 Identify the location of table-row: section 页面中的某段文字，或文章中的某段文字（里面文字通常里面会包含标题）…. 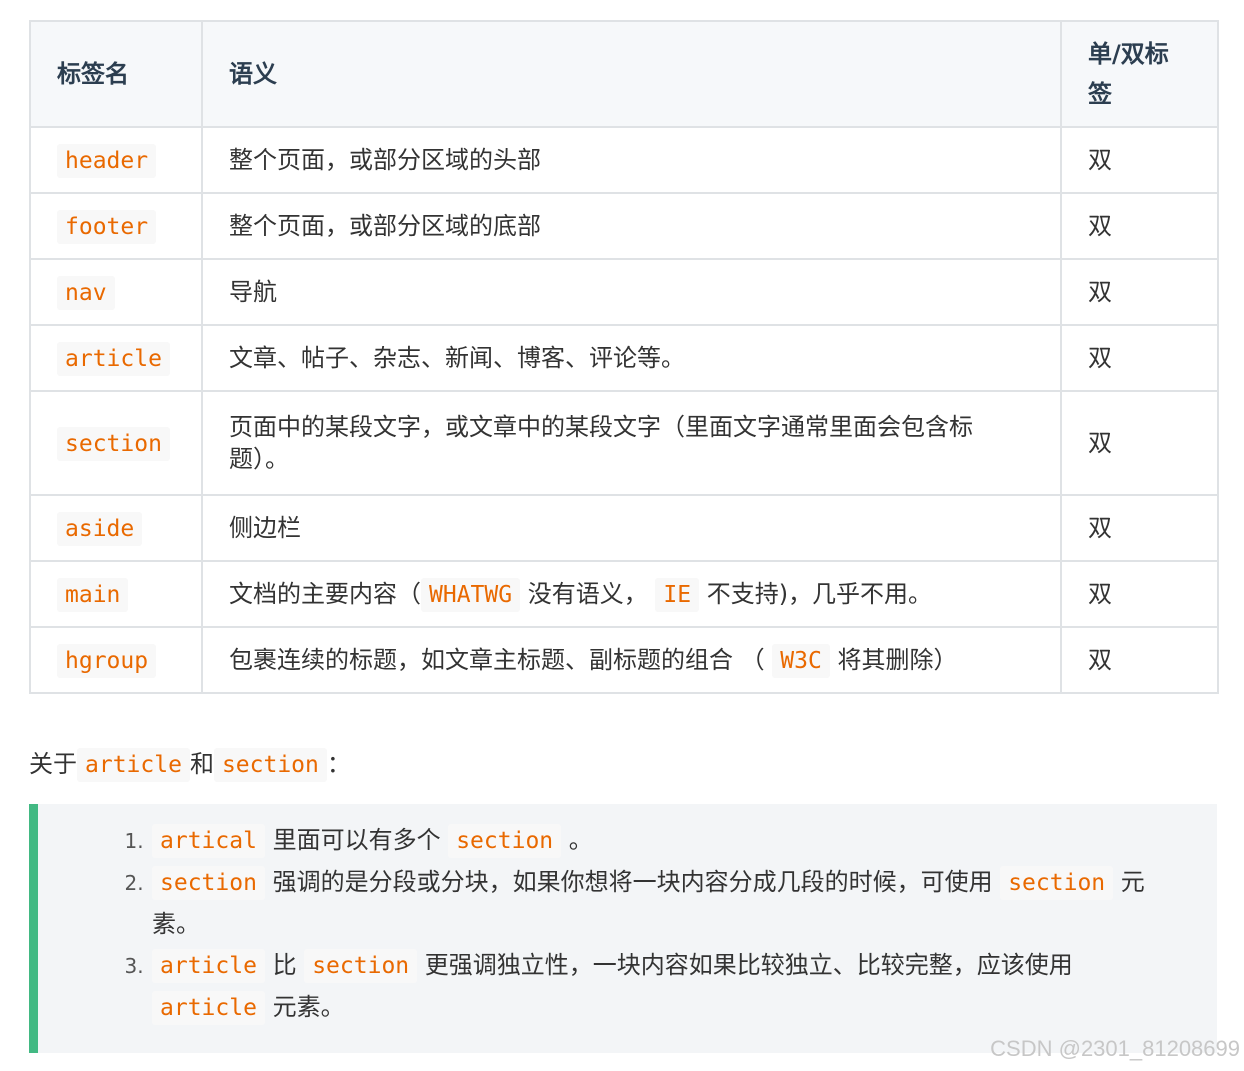
(624, 443).